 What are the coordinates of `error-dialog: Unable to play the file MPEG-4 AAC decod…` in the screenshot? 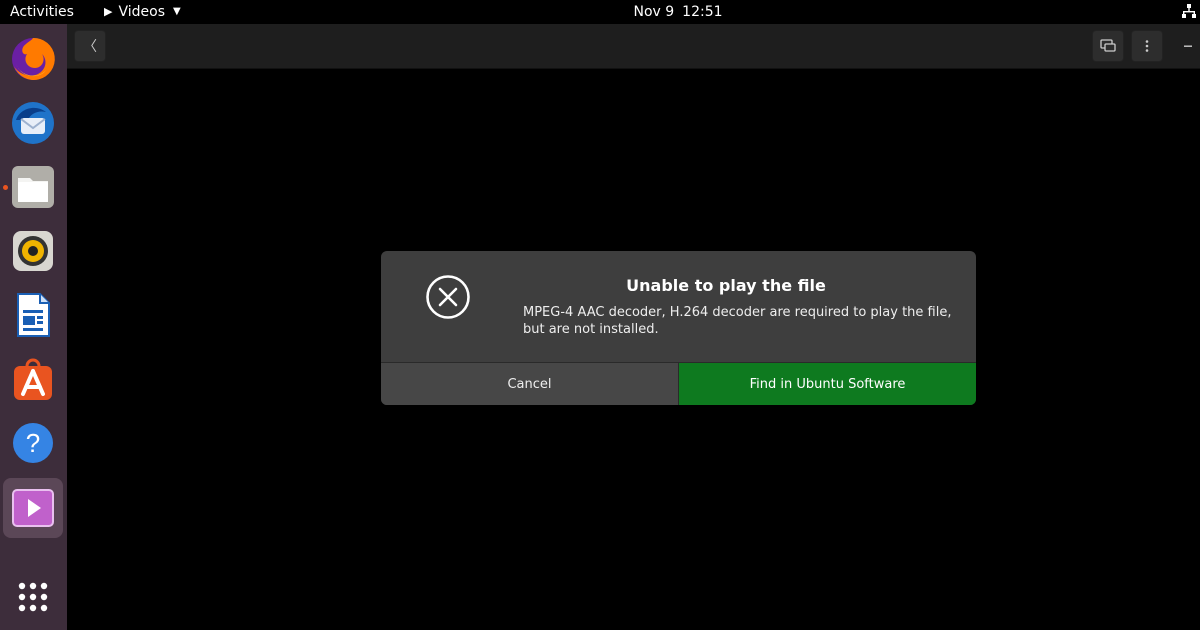 It's located at (678, 328).